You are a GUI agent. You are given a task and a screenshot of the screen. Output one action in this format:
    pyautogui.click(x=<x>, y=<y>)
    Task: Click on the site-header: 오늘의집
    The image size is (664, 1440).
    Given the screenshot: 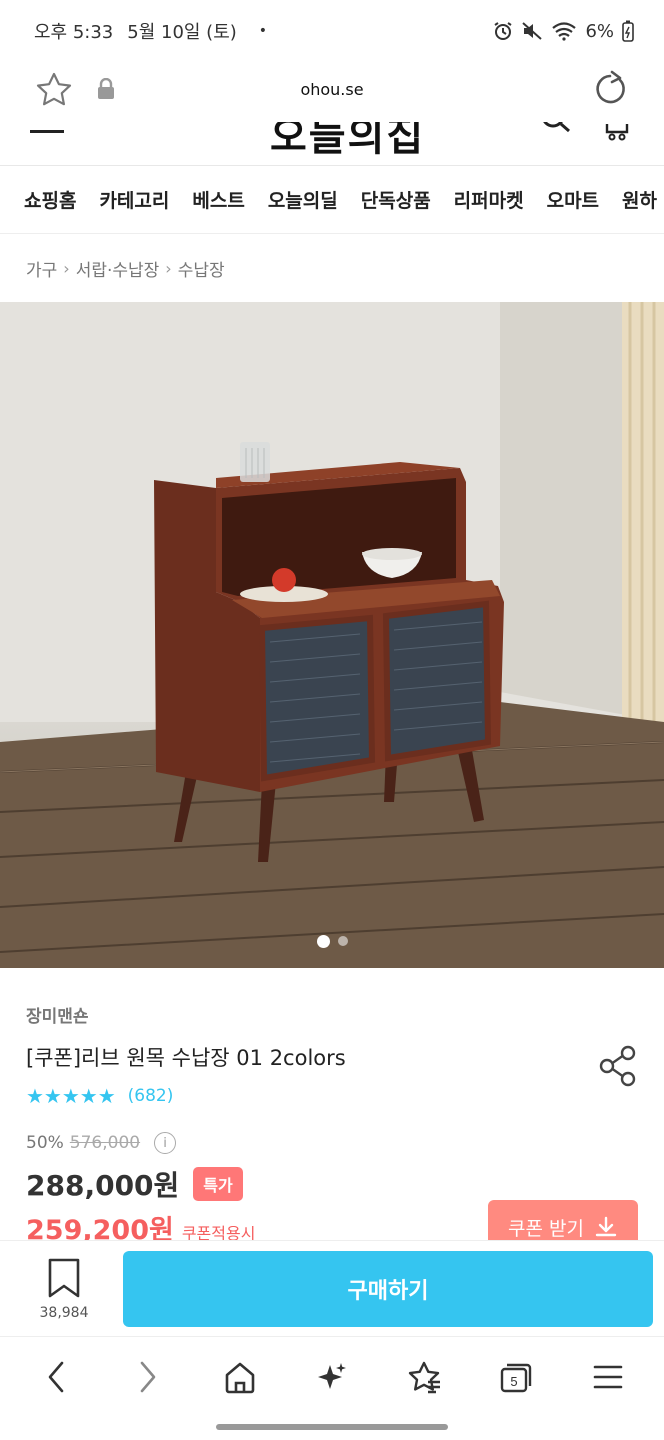 What is the action you would take?
    pyautogui.click(x=332, y=144)
    